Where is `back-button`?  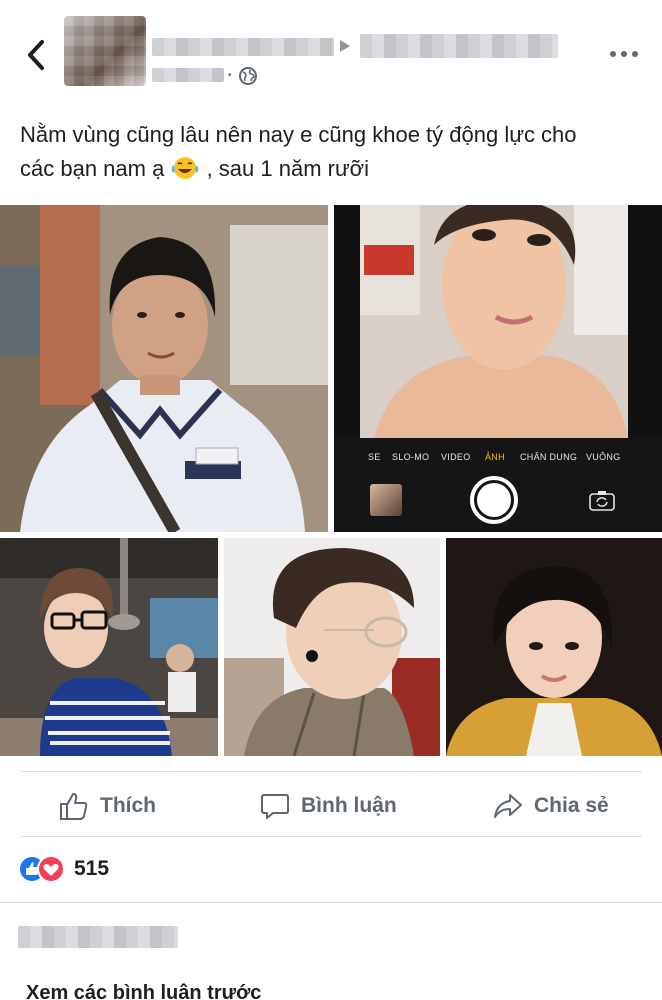 back-button is located at coordinates (37, 55).